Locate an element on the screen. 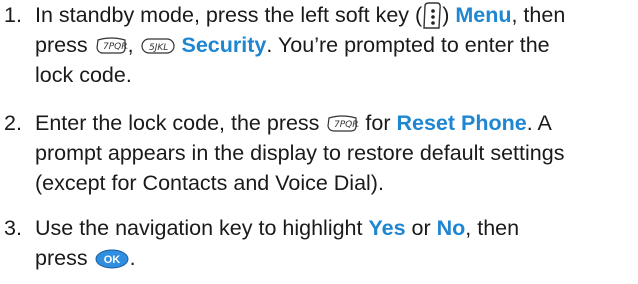 The width and height of the screenshot is (638, 284). step-number: 1. is located at coordinates (13, 15).